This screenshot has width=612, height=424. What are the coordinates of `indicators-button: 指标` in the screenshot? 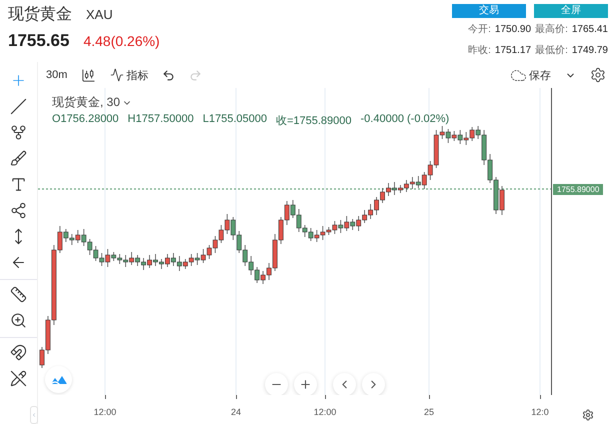 It's located at (129, 75).